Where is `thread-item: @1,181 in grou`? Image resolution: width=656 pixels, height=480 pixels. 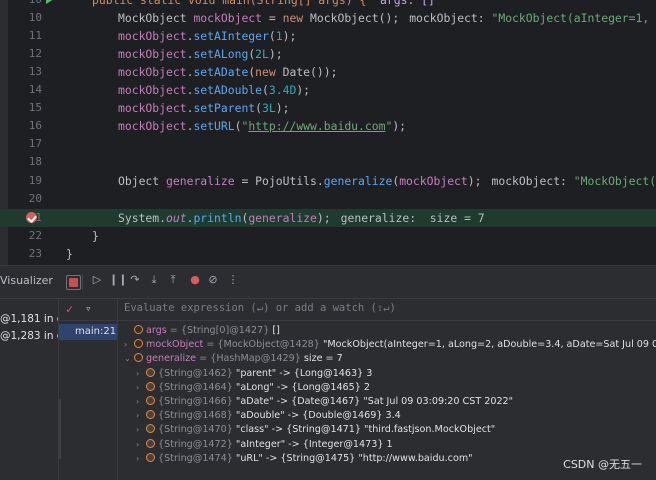 thread-item: @1,181 in grou is located at coordinates (29, 319).